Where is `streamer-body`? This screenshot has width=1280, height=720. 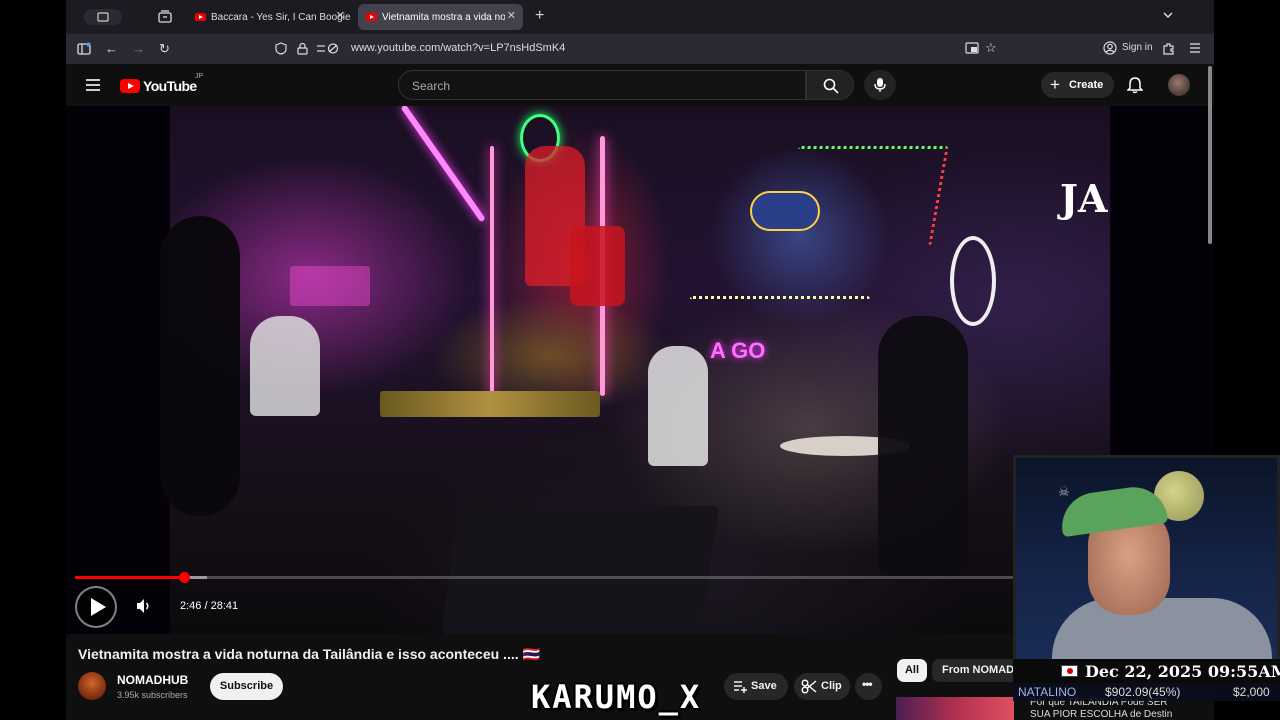
streamer-body is located at coordinates (1162, 633).